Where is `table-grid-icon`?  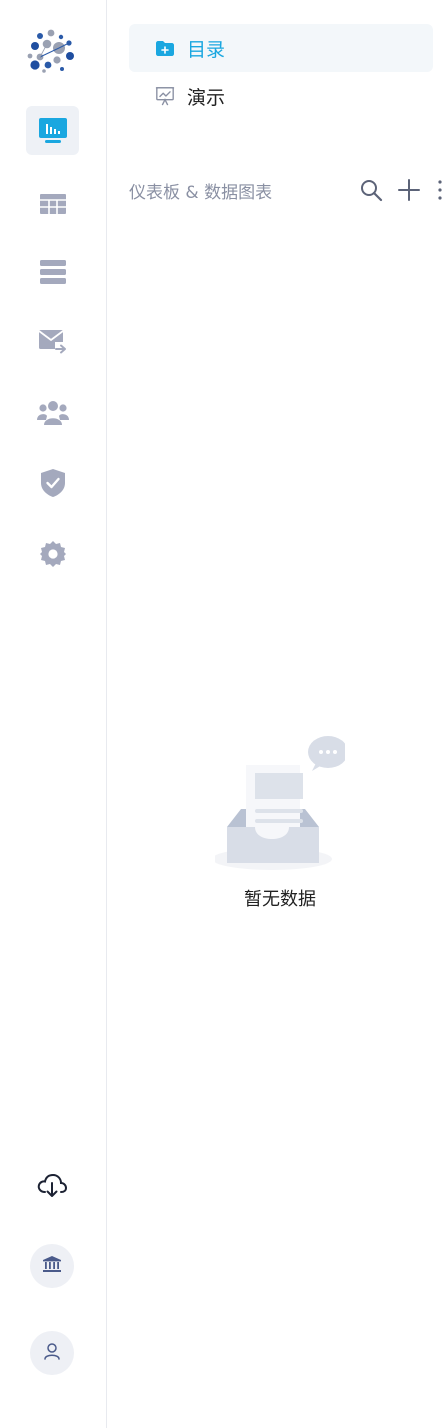 table-grid-icon is located at coordinates (53, 204).